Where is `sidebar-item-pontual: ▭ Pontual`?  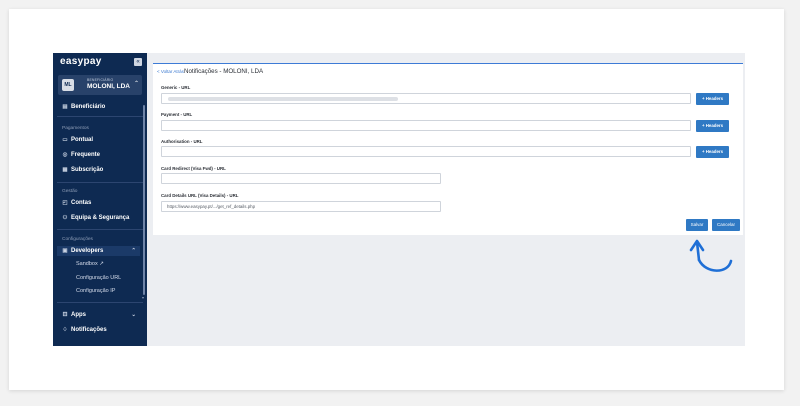
sidebar-item-pontual: ▭ Pontual is located at coordinates (101, 140).